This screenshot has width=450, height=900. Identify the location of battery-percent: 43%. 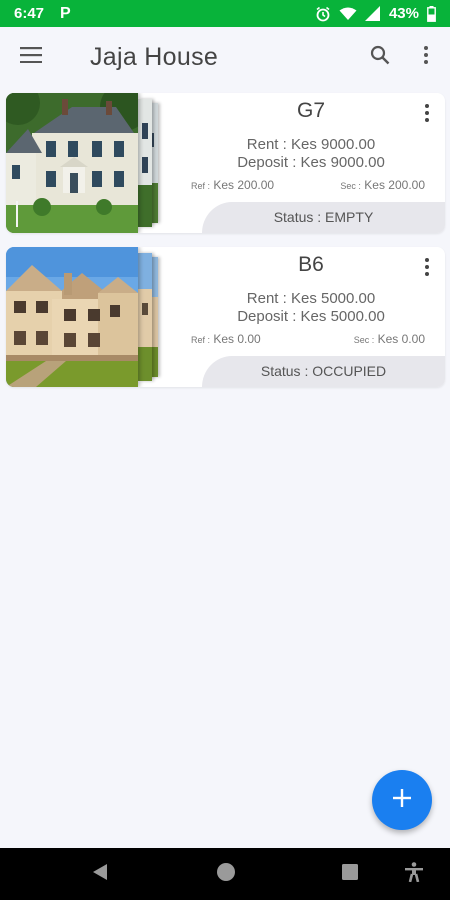
(403, 13).